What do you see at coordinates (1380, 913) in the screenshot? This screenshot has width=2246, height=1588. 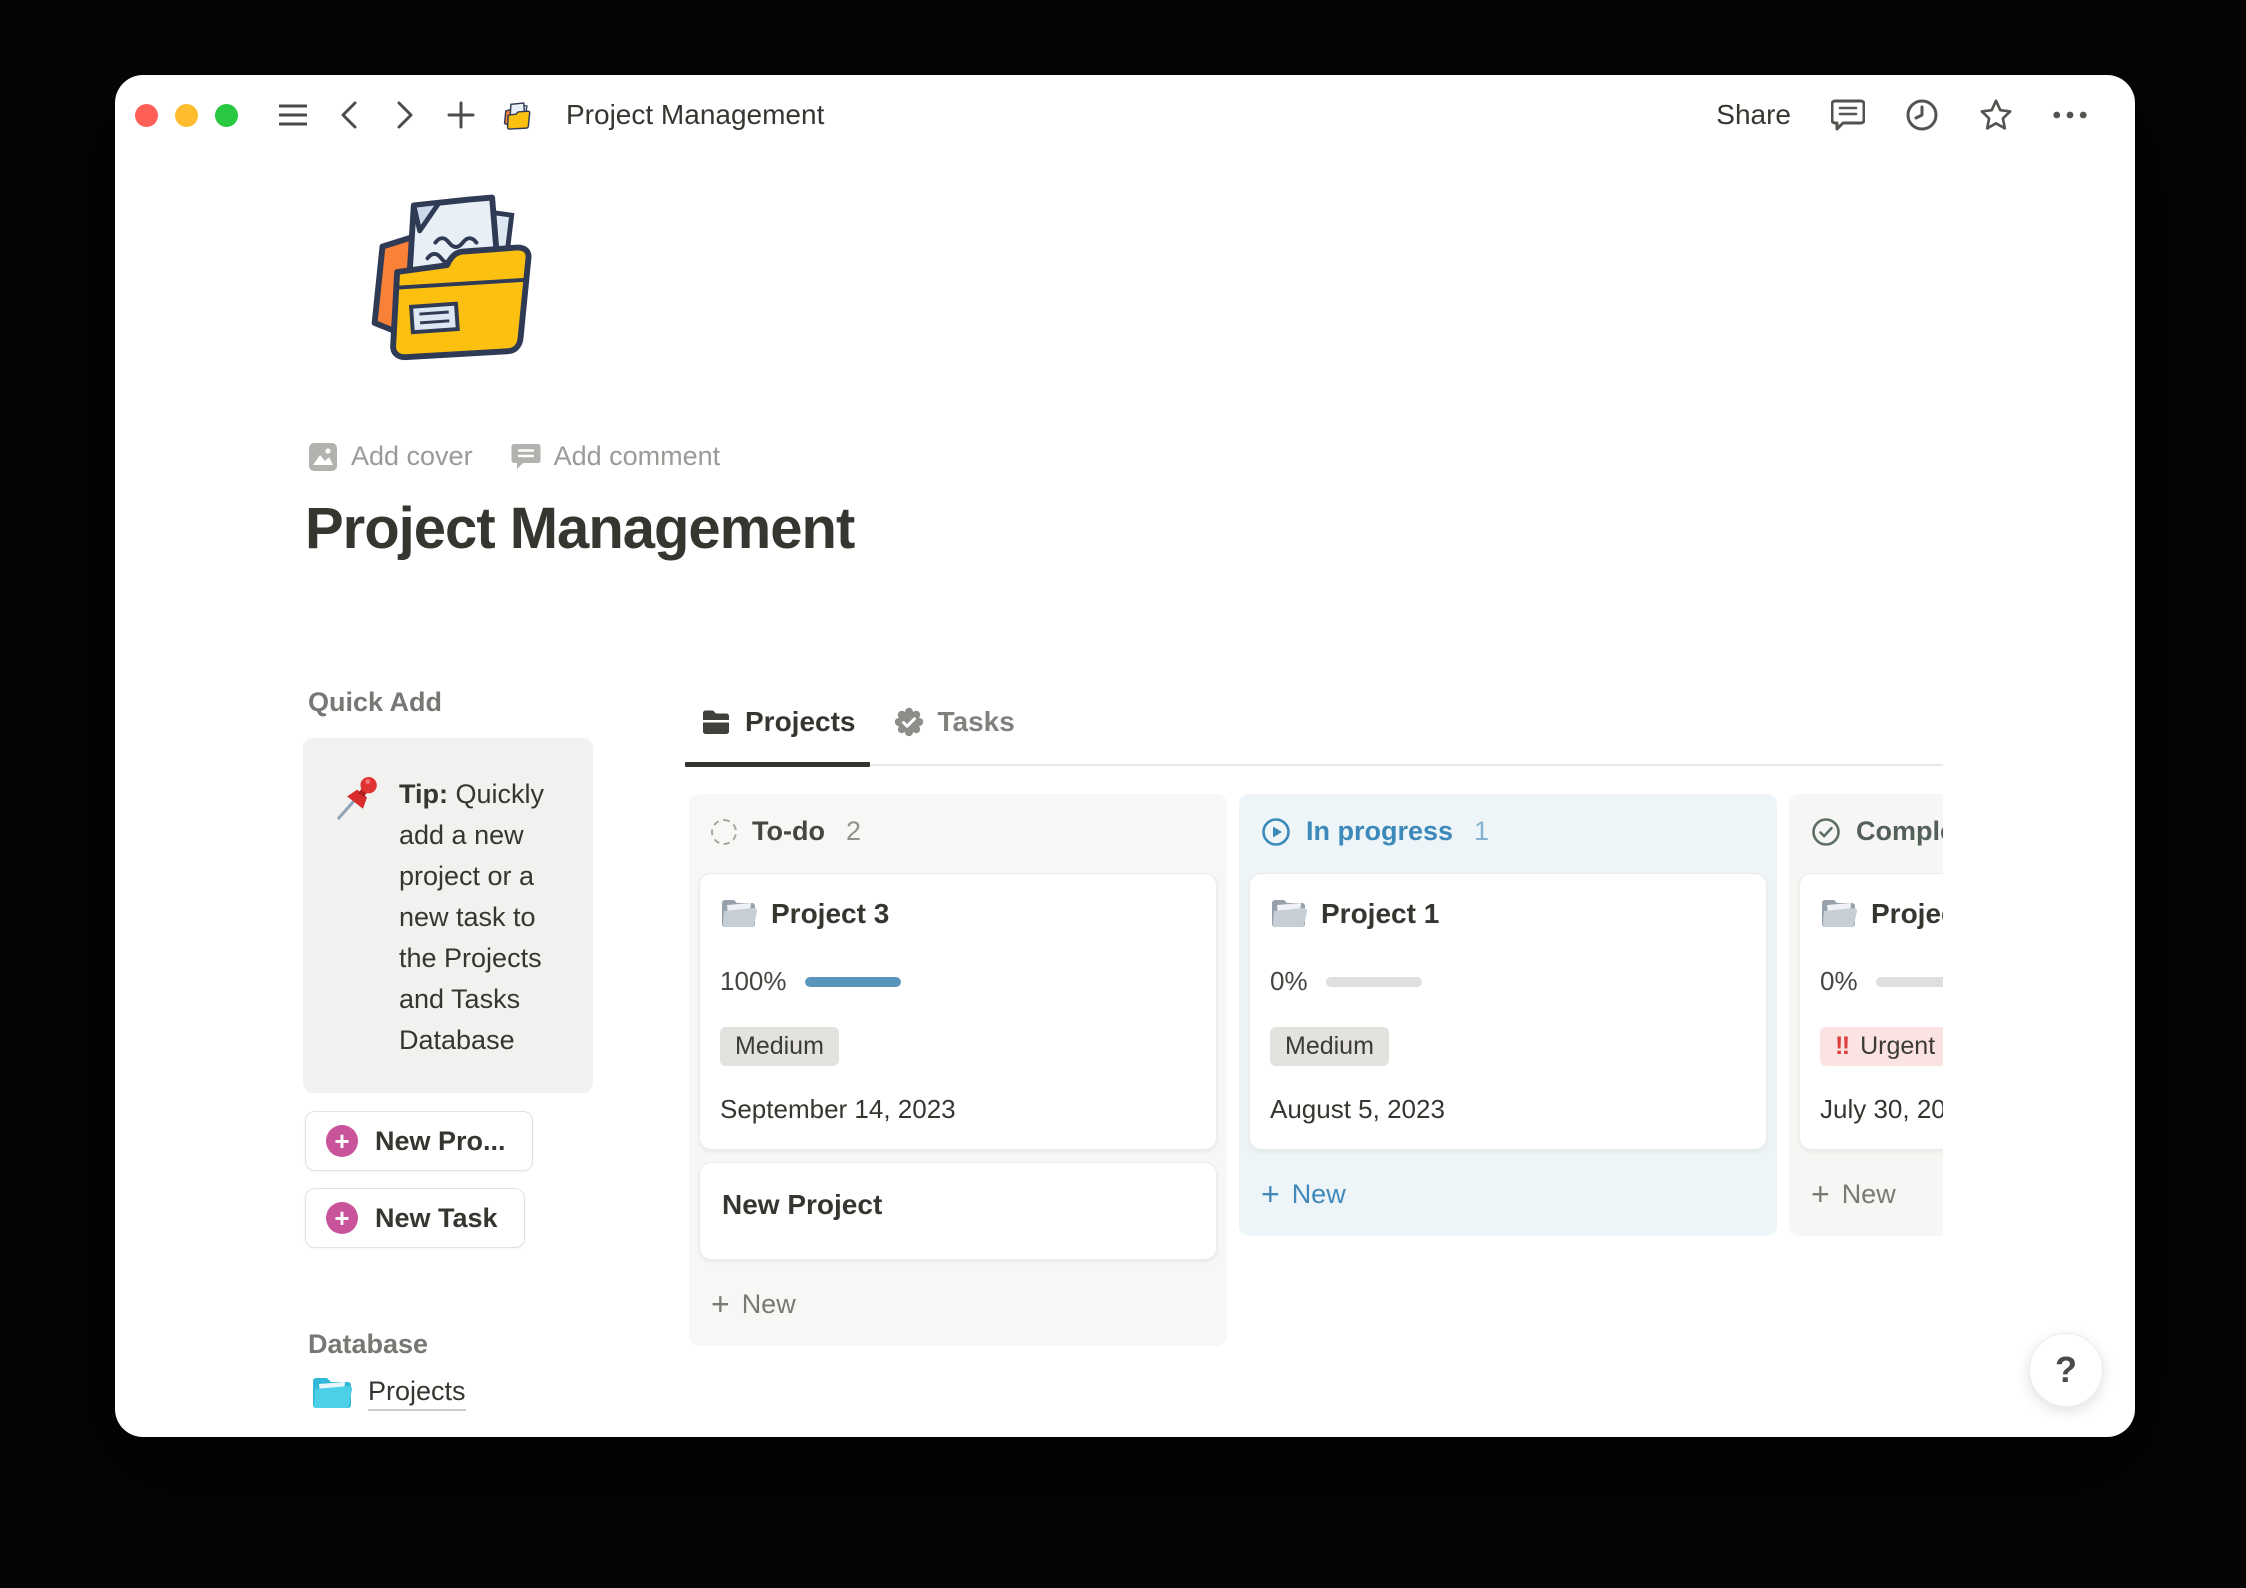 I see `card-title: Project 1` at bounding box center [1380, 913].